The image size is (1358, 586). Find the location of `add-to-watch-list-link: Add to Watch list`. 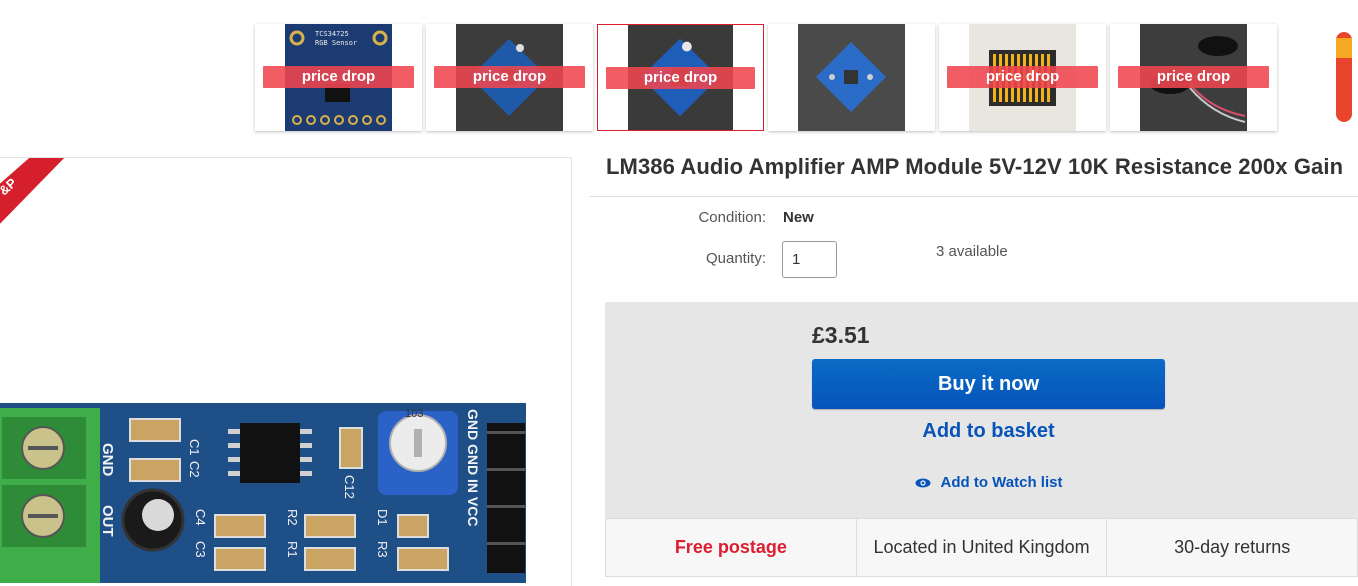

add-to-watch-list-link: Add to Watch list is located at coordinates (988, 482).